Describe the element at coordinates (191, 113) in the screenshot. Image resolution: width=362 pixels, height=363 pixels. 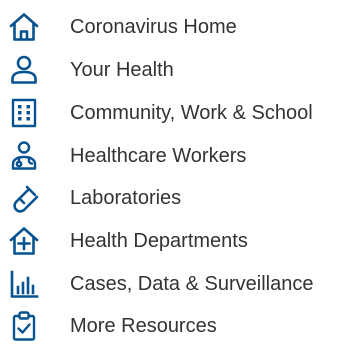
I see `menu-item-label: Community, Work & School` at that location.